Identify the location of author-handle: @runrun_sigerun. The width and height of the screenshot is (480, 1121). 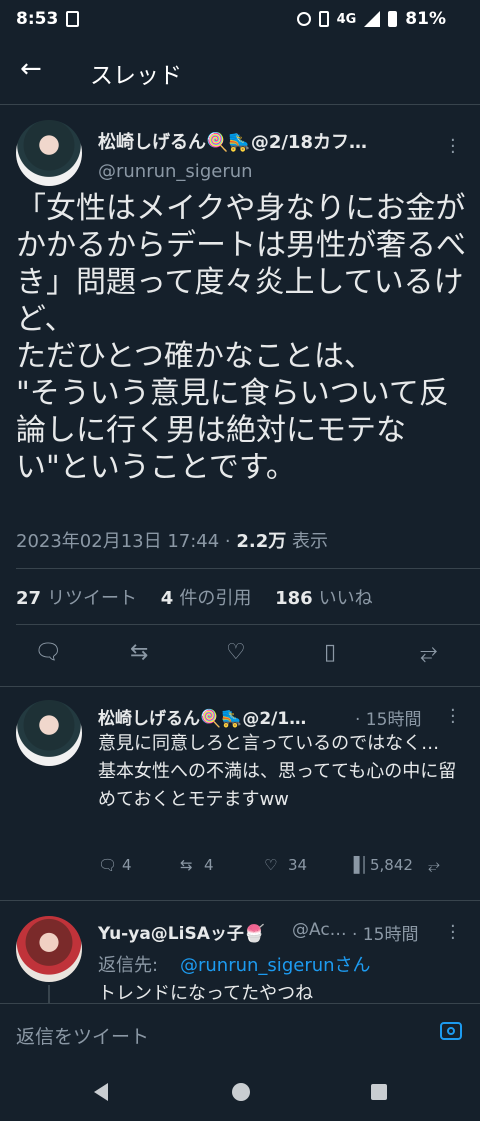
(175, 171).